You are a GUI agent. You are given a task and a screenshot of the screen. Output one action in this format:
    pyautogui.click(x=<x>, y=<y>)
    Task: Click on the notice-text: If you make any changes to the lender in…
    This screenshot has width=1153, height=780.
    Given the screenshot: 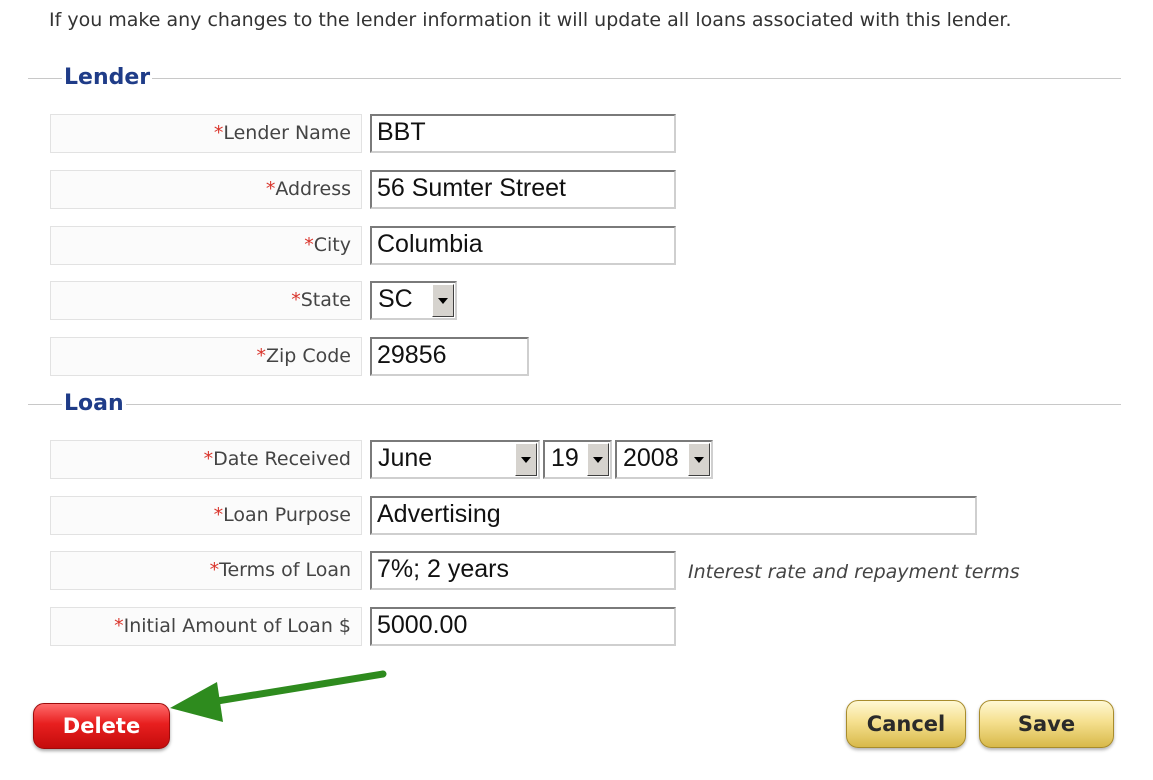 What is the action you would take?
    pyautogui.click(x=530, y=20)
    